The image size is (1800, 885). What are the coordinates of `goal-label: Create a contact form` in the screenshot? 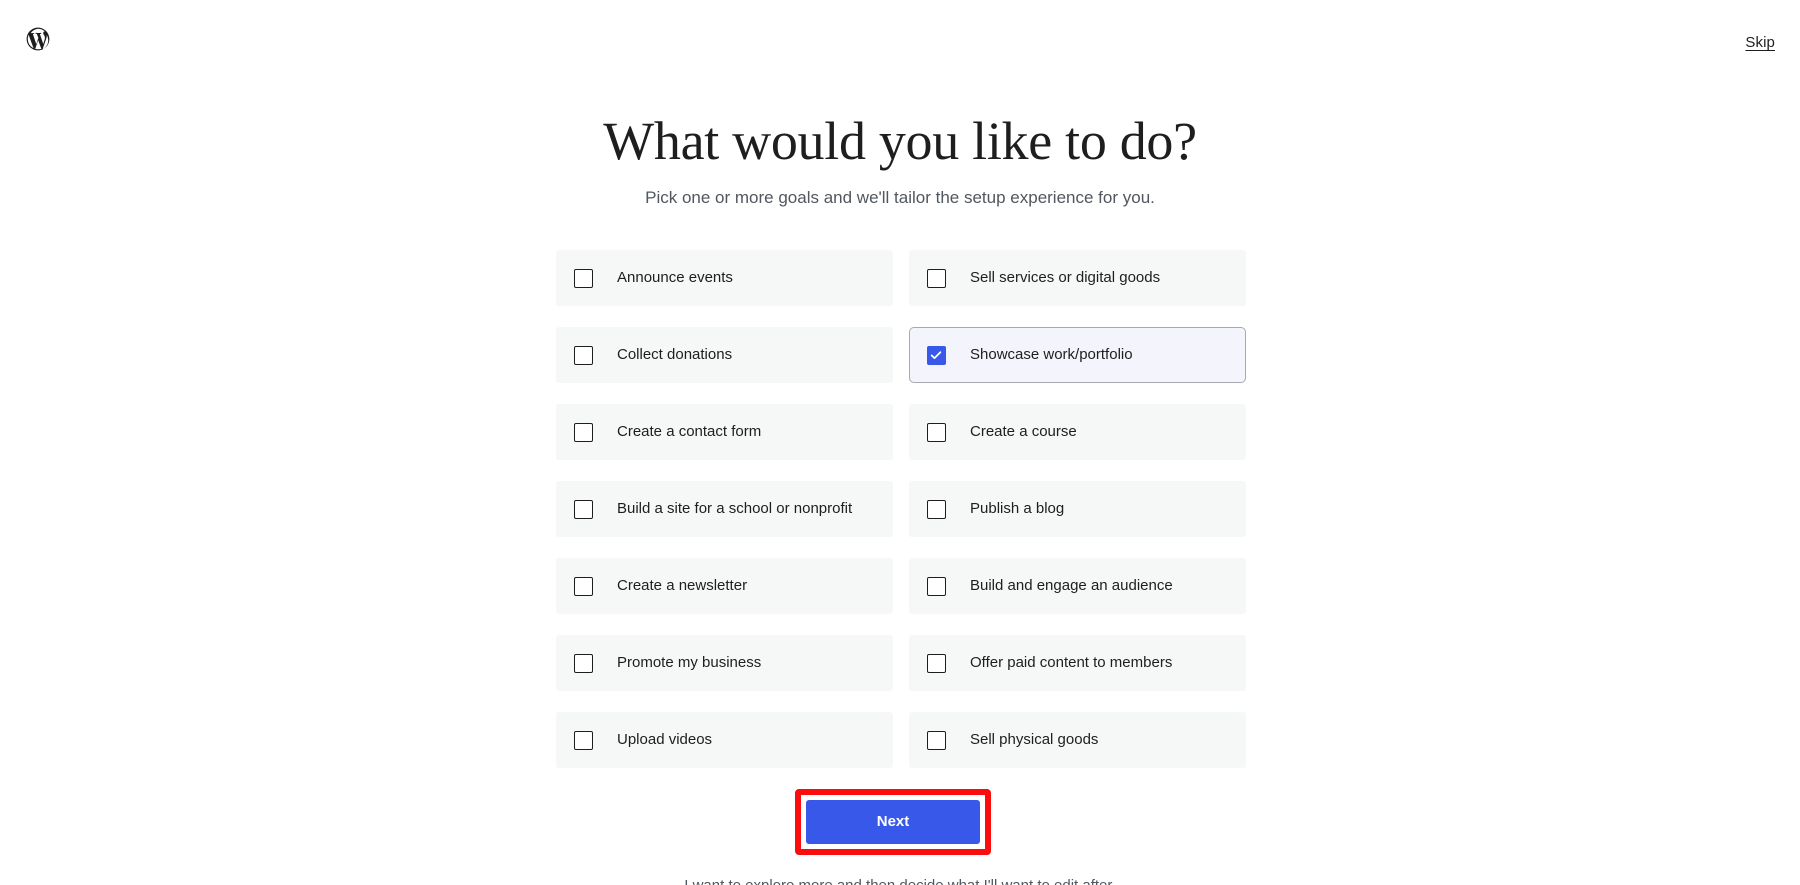 It's located at (689, 431).